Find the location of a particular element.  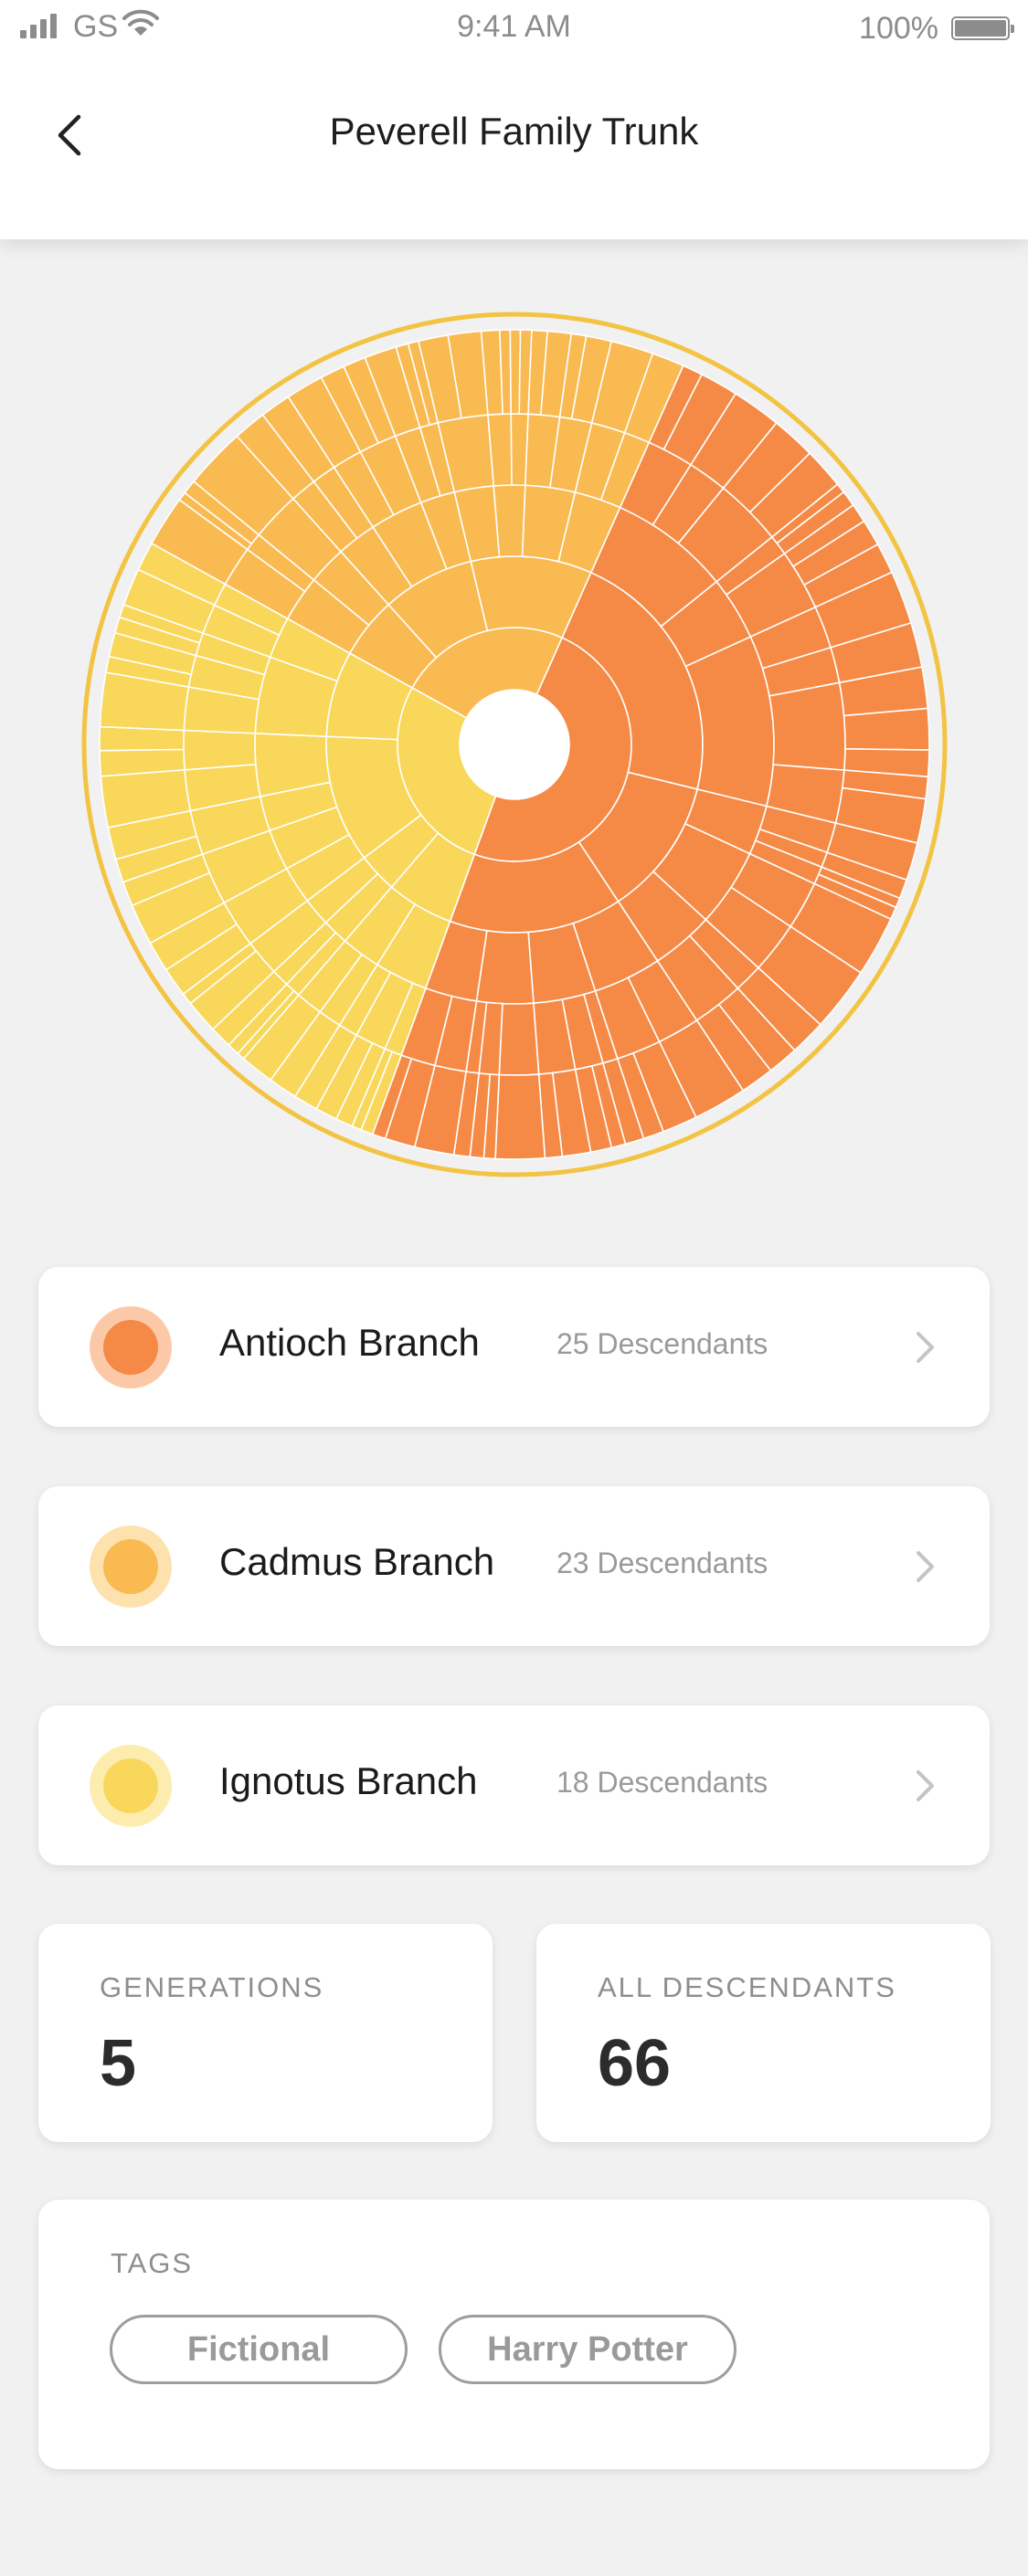

tag-chip: Harry Potter is located at coordinates (588, 2349).